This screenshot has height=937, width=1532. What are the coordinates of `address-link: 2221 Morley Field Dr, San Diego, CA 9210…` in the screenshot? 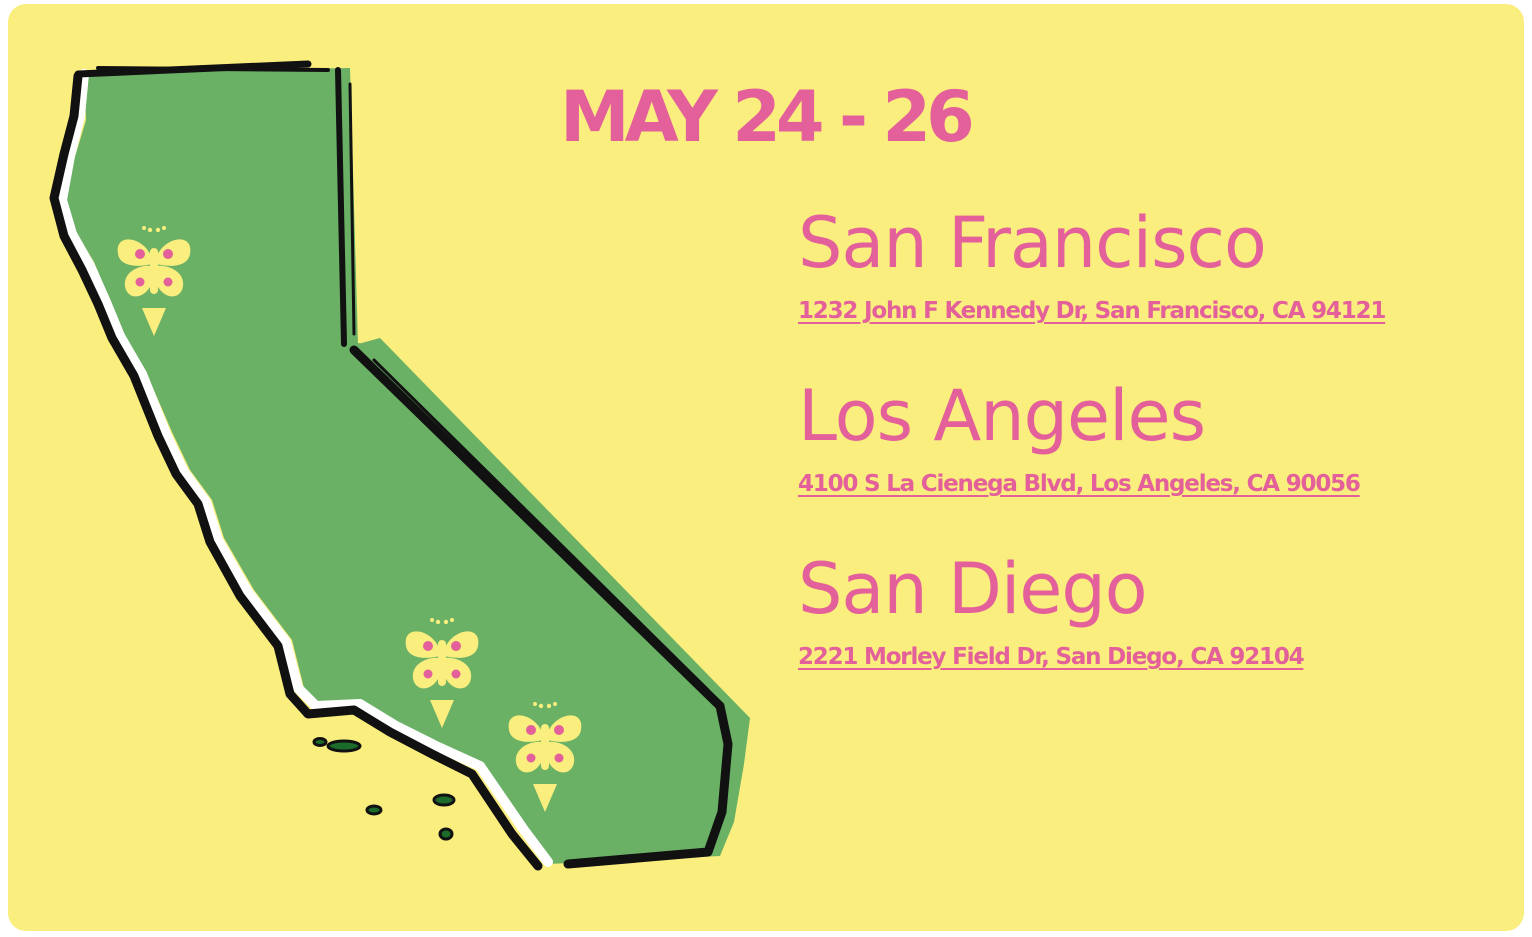 It's located at (1051, 657).